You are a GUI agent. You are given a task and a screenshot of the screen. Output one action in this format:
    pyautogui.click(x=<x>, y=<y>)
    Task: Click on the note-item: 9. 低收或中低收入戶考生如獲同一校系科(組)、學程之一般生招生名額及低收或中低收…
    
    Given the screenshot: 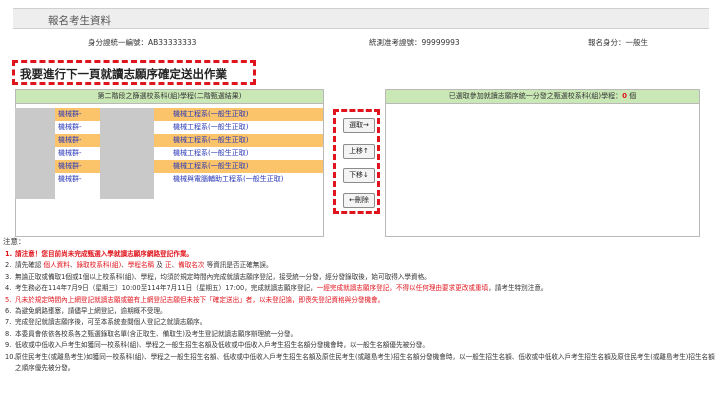 What is the action you would take?
    pyautogui.click(x=217, y=345)
    